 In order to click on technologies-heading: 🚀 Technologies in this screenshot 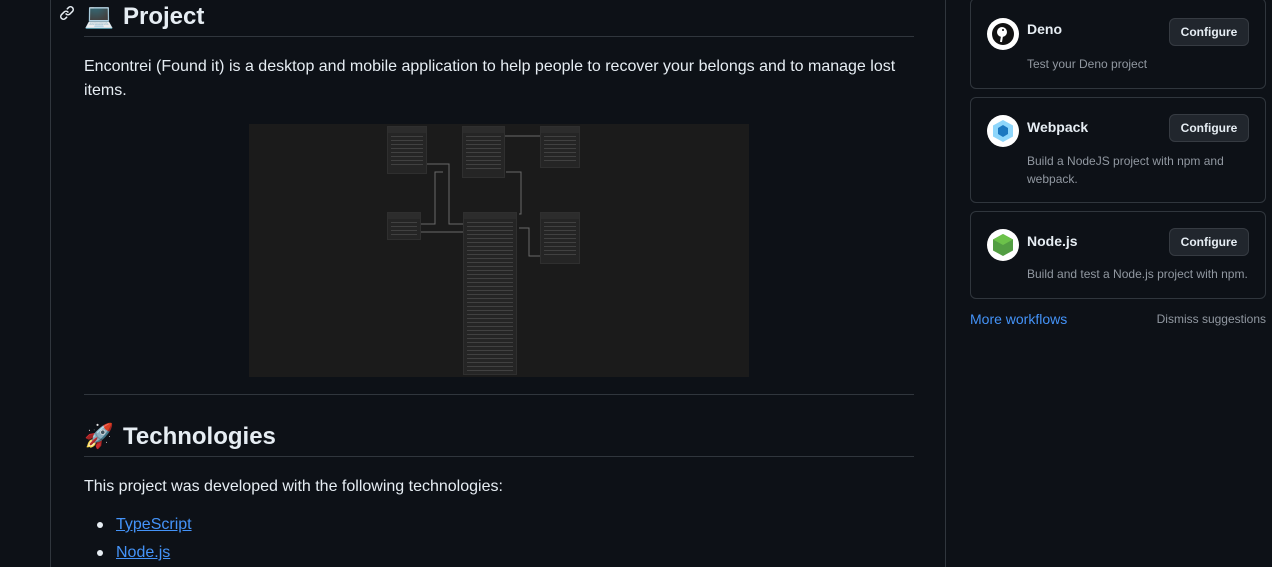, I will do `click(499, 437)`.